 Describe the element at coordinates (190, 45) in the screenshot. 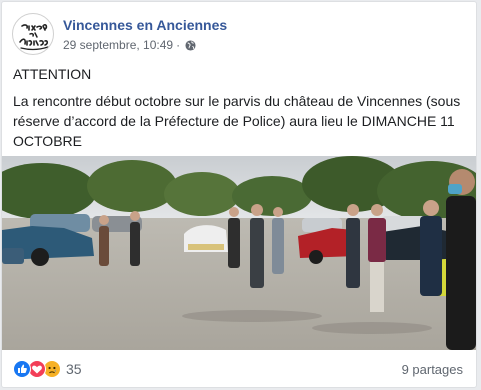

I see `globe-icon` at that location.